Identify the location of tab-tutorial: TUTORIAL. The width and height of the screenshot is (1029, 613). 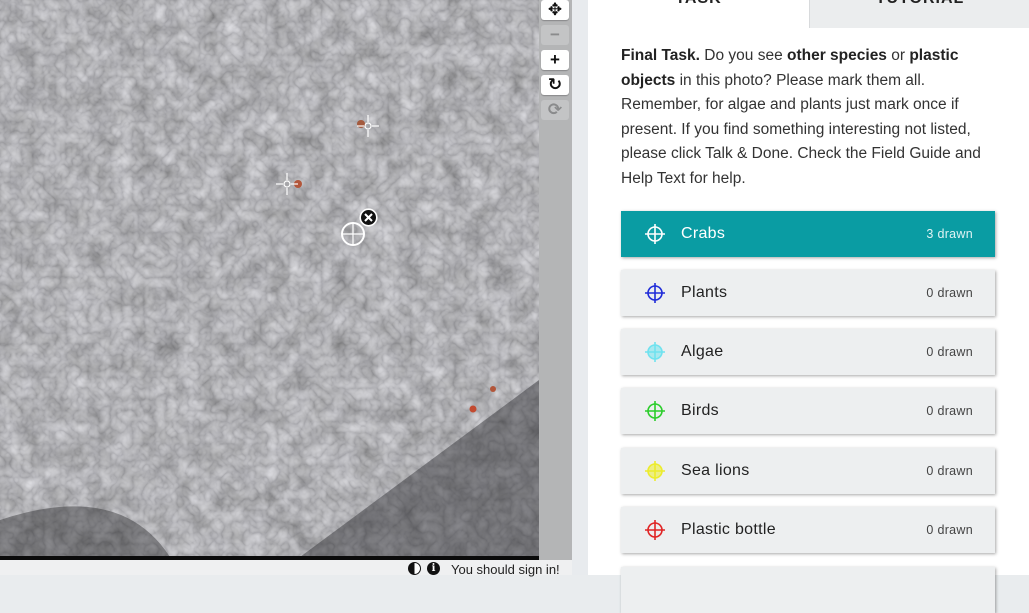
(919, 14).